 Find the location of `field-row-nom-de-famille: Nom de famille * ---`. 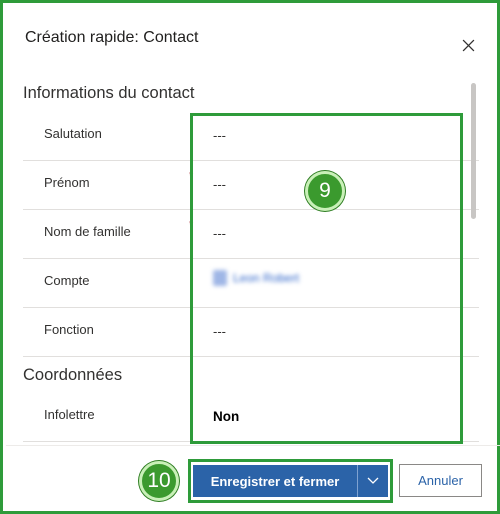

field-row-nom-de-famille: Nom de famille * --- is located at coordinates (251, 234).